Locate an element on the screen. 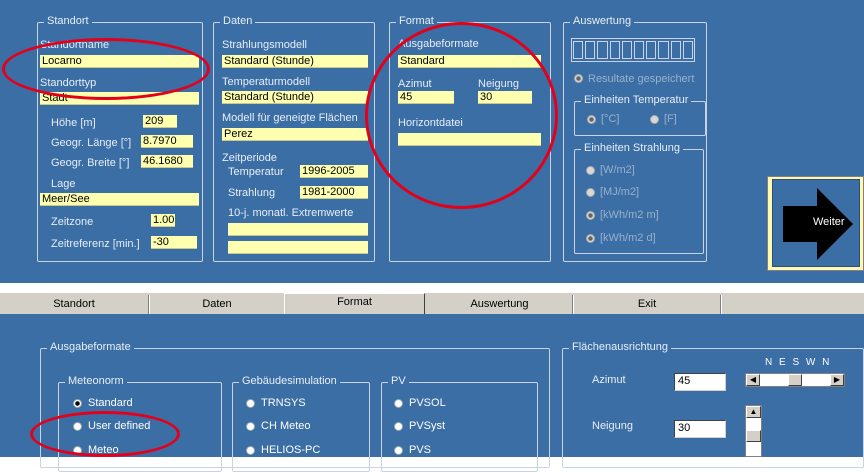  zeitreferenz-label: Zeitreferenz [min.] is located at coordinates (95, 244).